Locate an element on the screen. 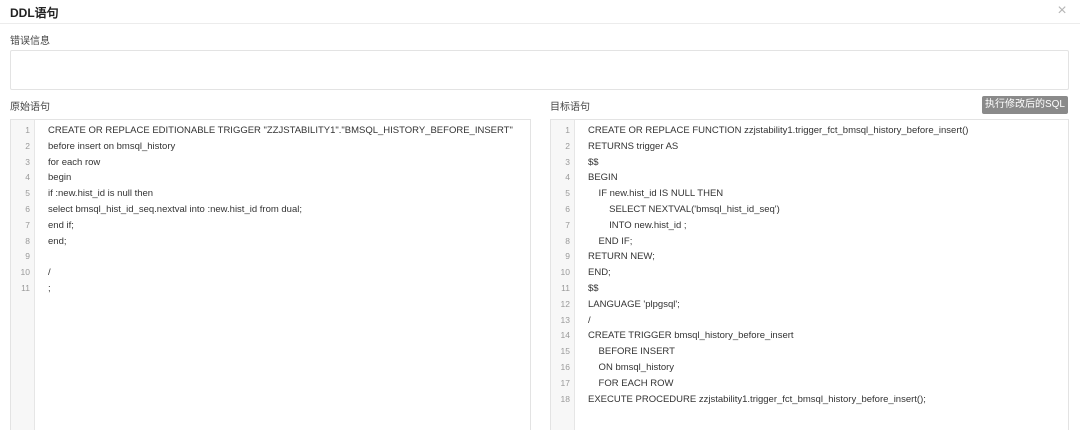 The width and height of the screenshot is (1080, 430). error-message-field is located at coordinates (539, 70).